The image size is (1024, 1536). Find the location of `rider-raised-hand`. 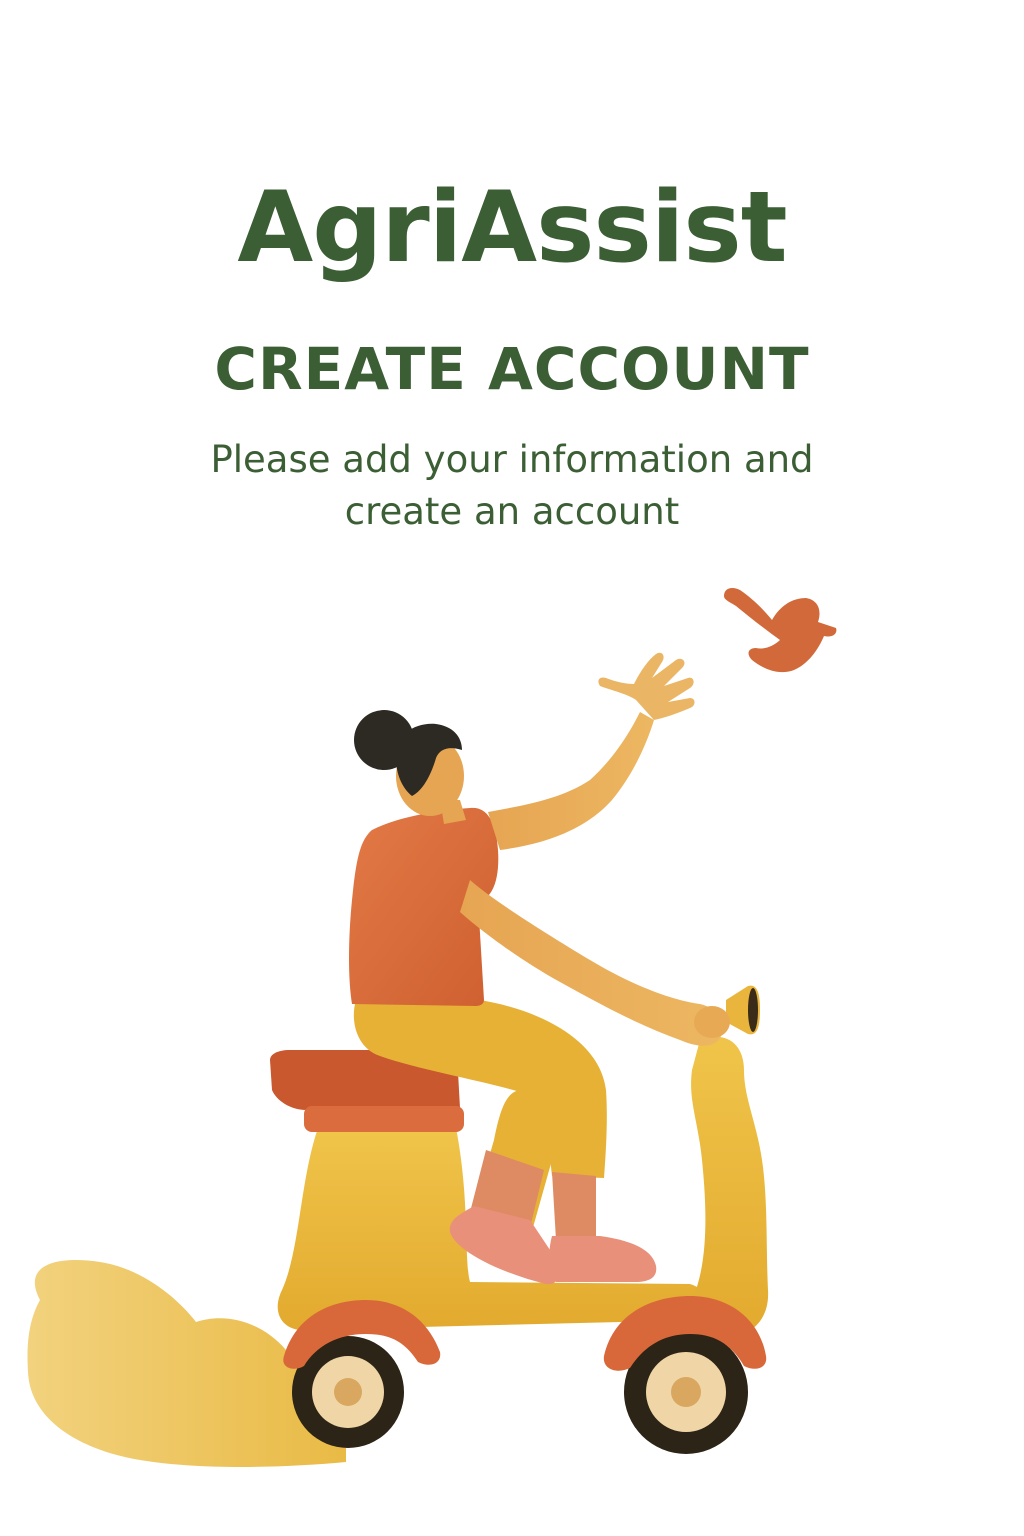

rider-raised-hand is located at coordinates (646, 686).